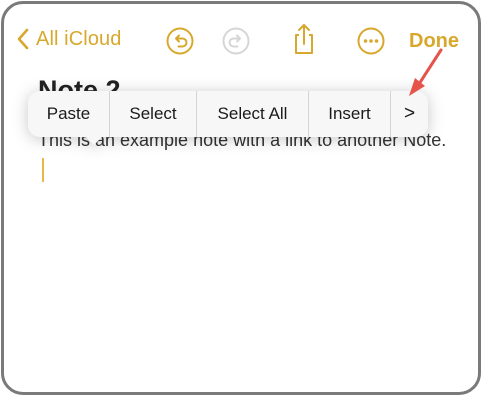 This screenshot has height=396, width=482. I want to click on back-button: All iCloud, so click(68, 39).